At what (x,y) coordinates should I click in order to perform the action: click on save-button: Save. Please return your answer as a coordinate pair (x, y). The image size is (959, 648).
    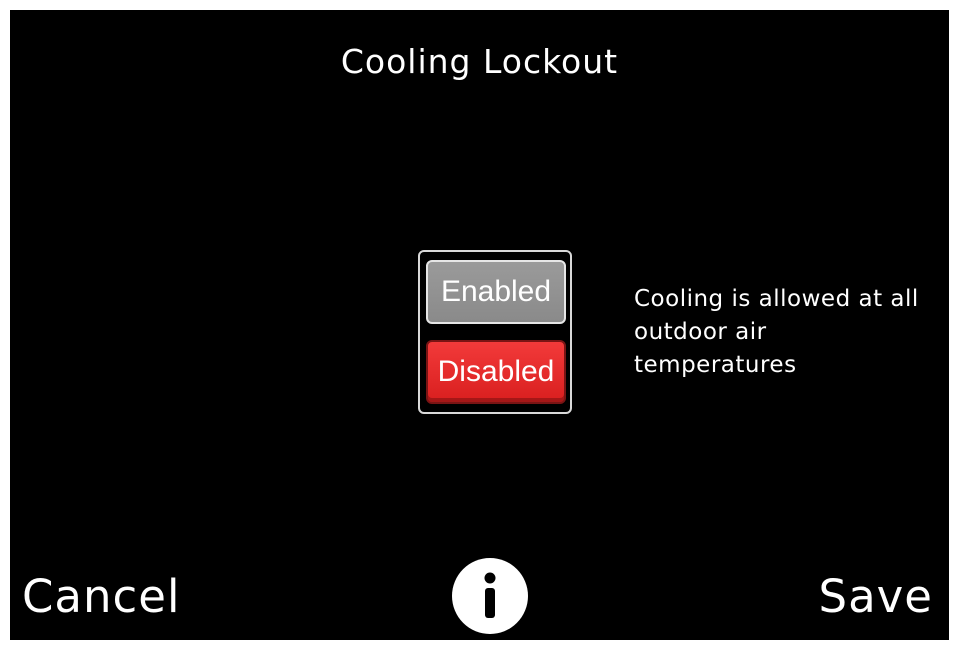
    Looking at the image, I should click on (876, 596).